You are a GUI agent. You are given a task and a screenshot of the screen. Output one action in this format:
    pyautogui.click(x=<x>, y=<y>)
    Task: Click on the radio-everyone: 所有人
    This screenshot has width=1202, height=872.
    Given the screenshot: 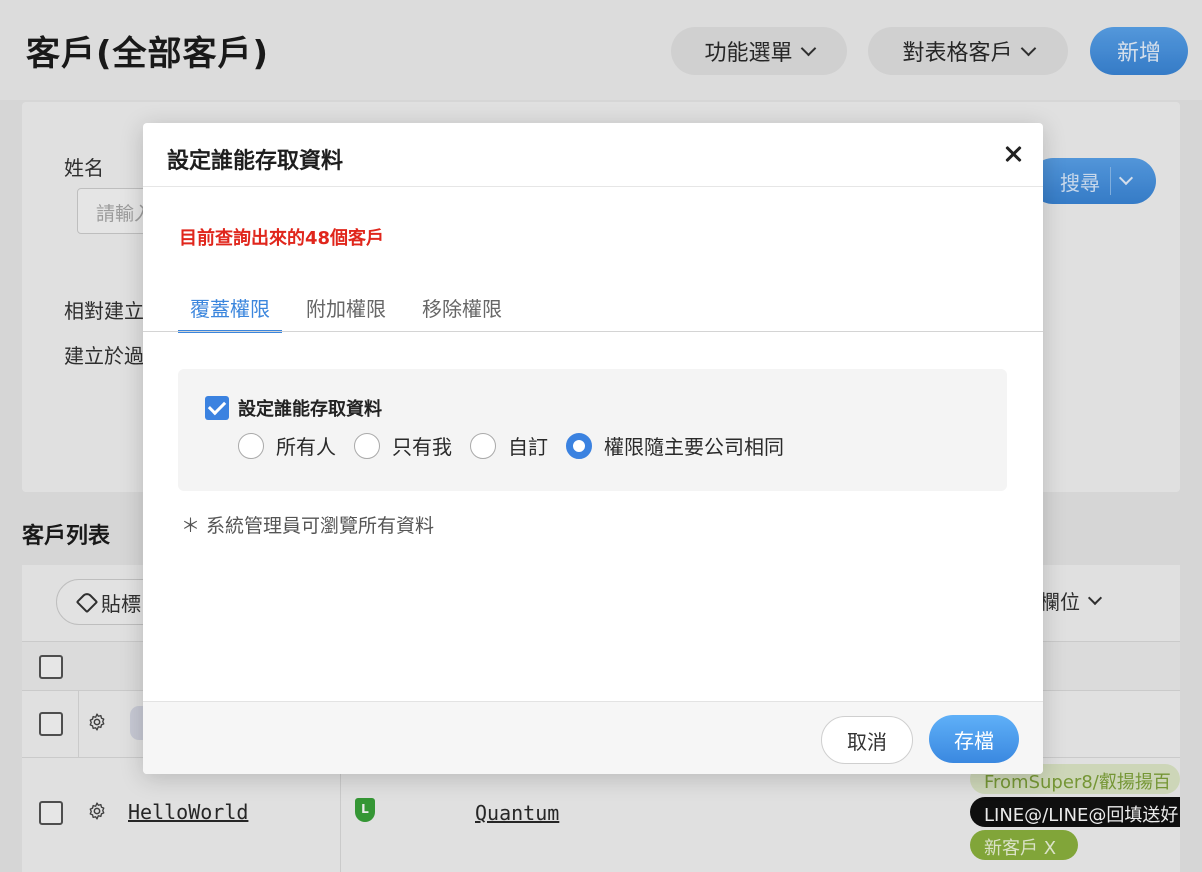 What is the action you would take?
    pyautogui.click(x=287, y=445)
    